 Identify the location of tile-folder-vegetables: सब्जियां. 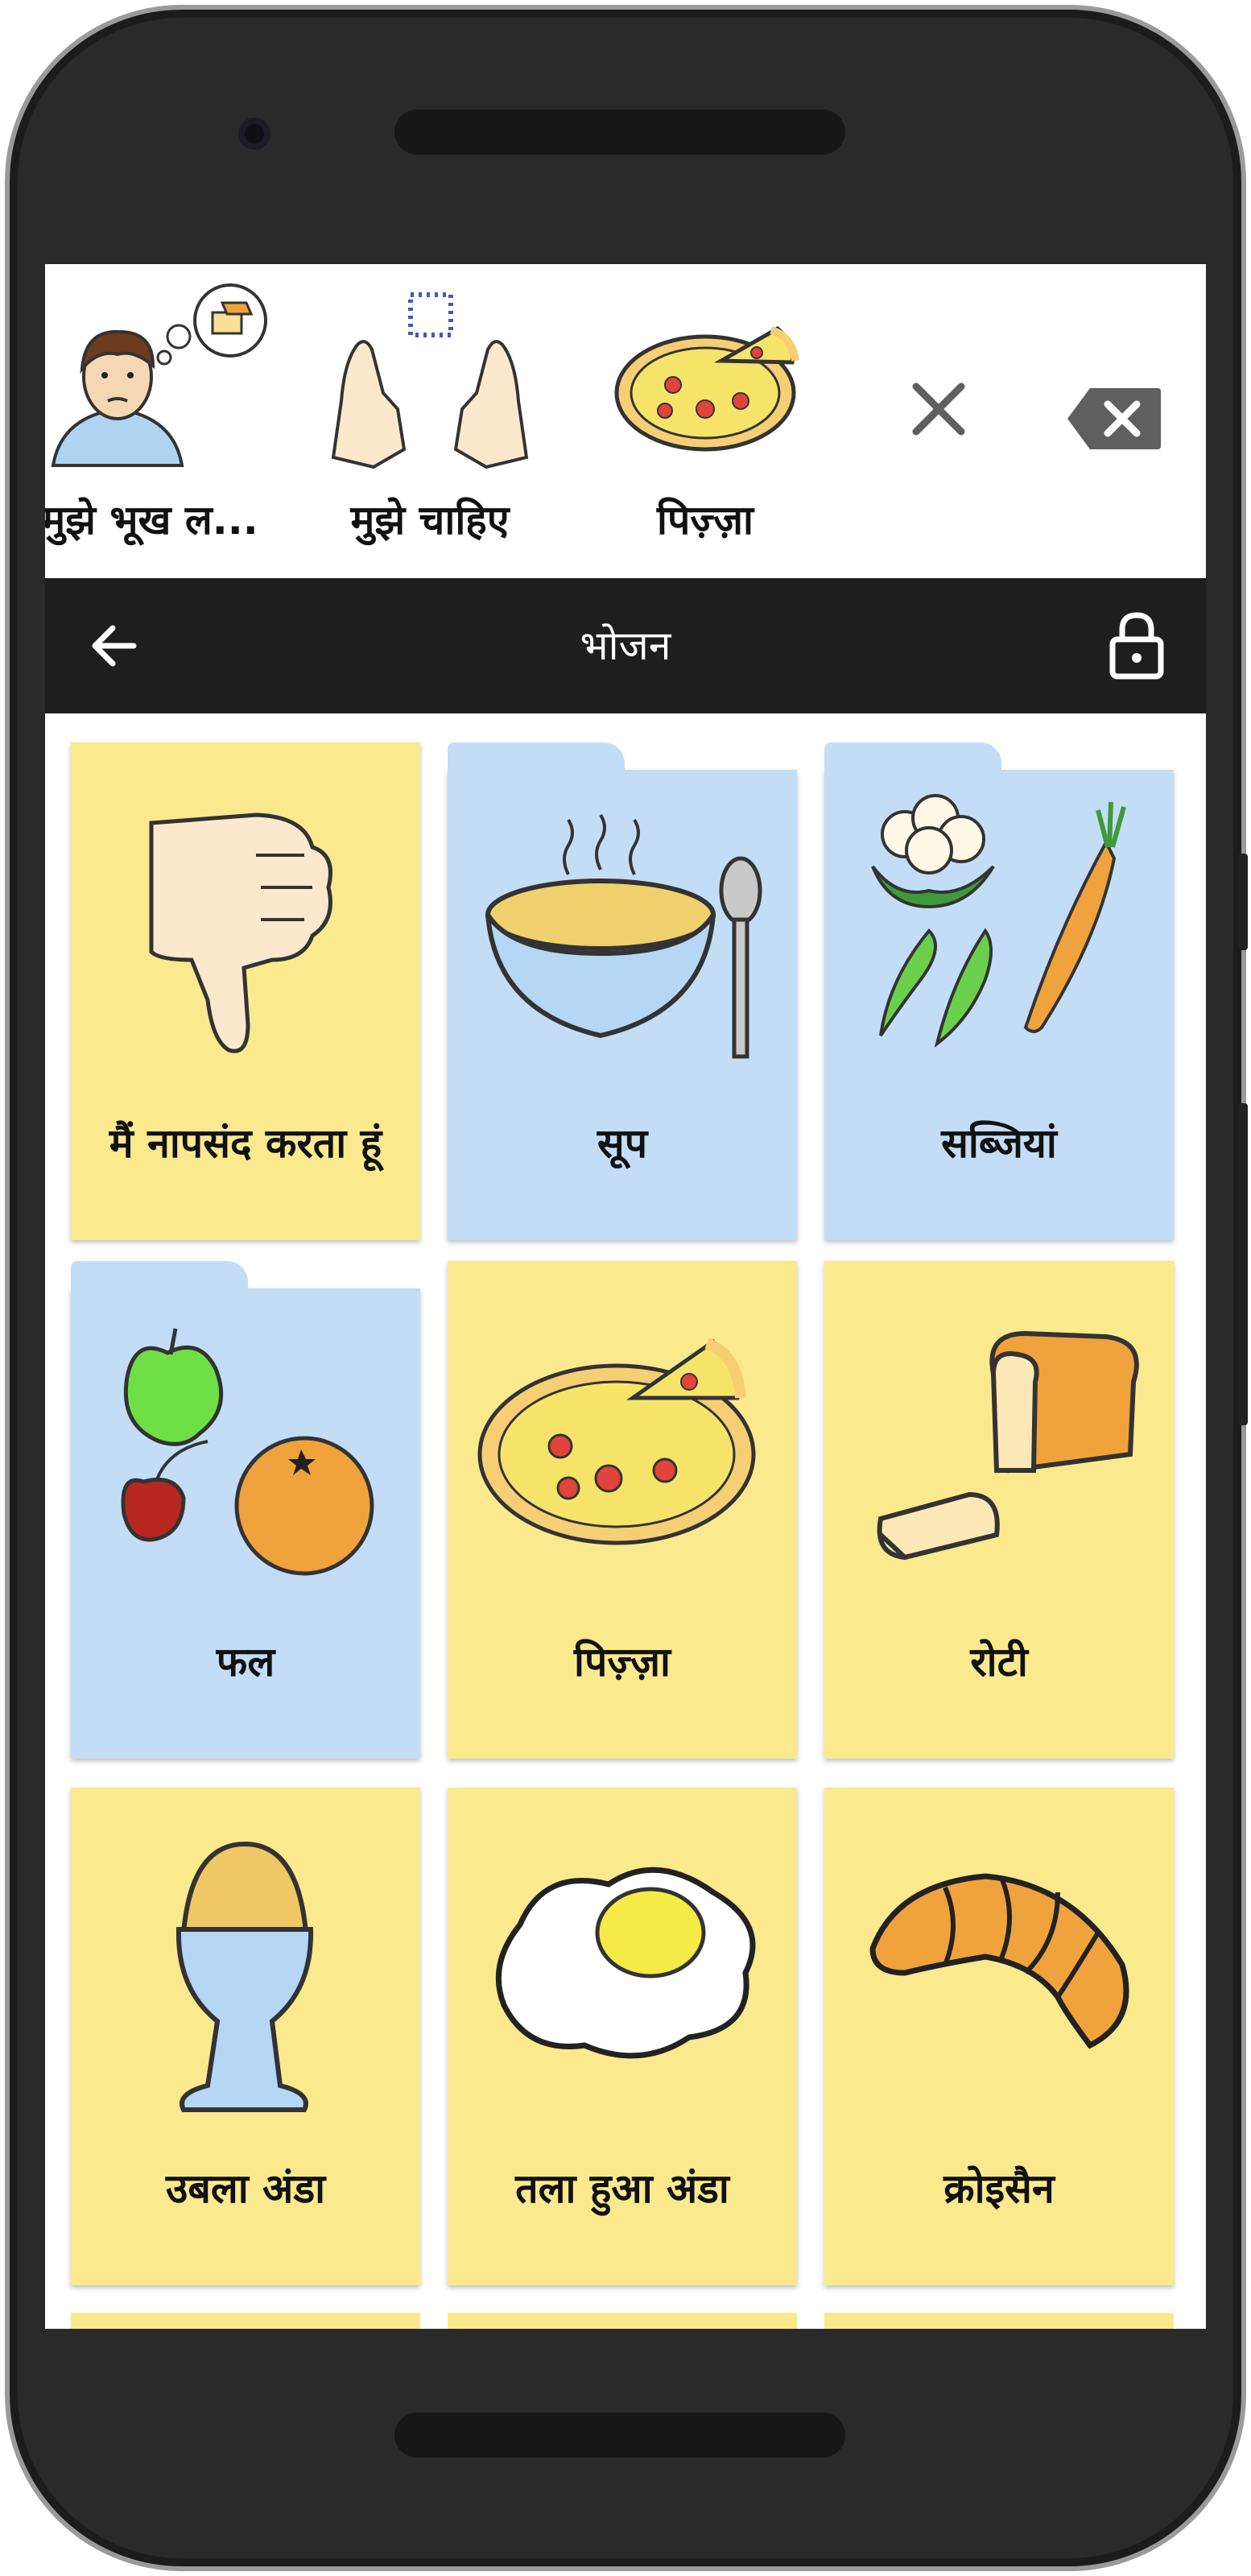
(999, 991).